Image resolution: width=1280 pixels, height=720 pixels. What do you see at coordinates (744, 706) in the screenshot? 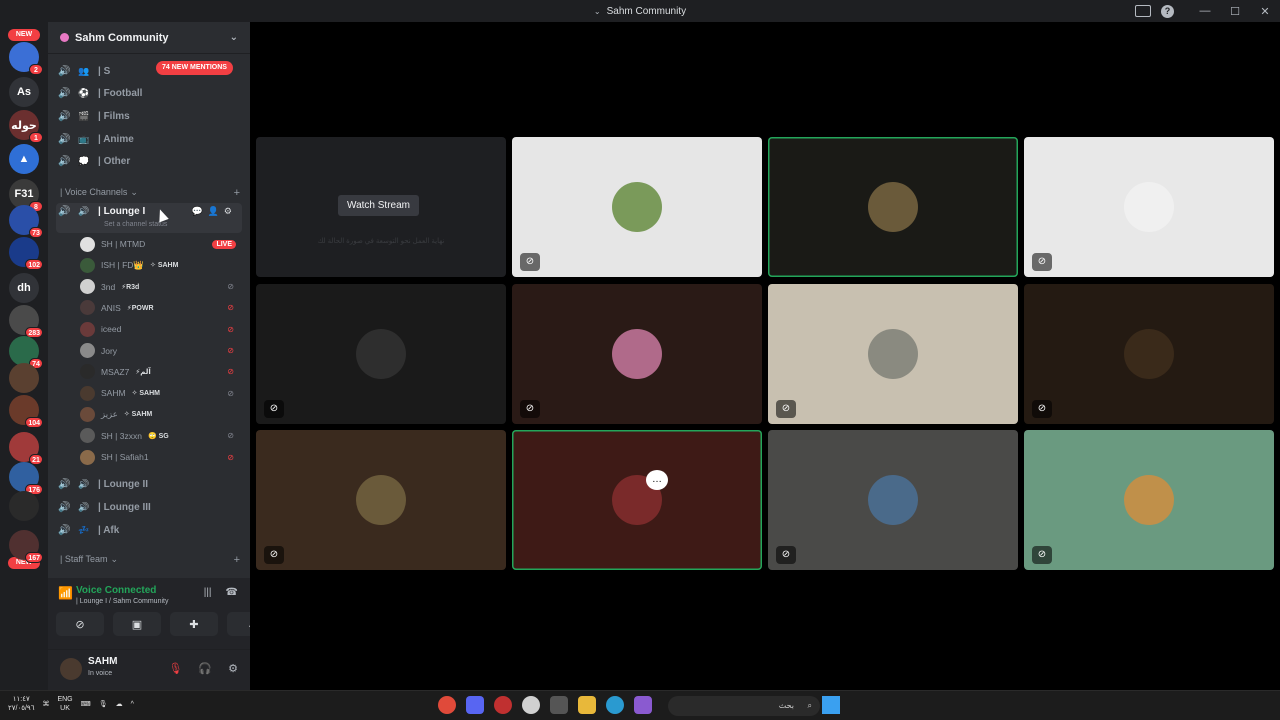
I see `search-box: بحث ⌕` at bounding box center [744, 706].